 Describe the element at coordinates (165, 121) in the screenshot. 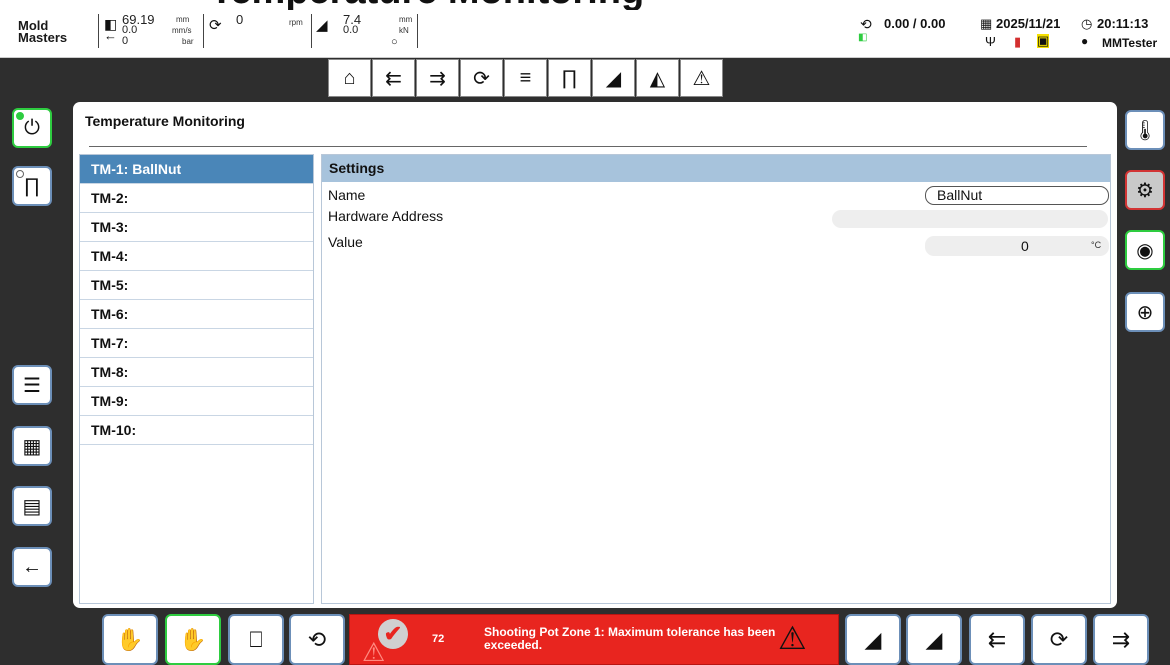

I see `page-title: Temperature Monitoring` at that location.